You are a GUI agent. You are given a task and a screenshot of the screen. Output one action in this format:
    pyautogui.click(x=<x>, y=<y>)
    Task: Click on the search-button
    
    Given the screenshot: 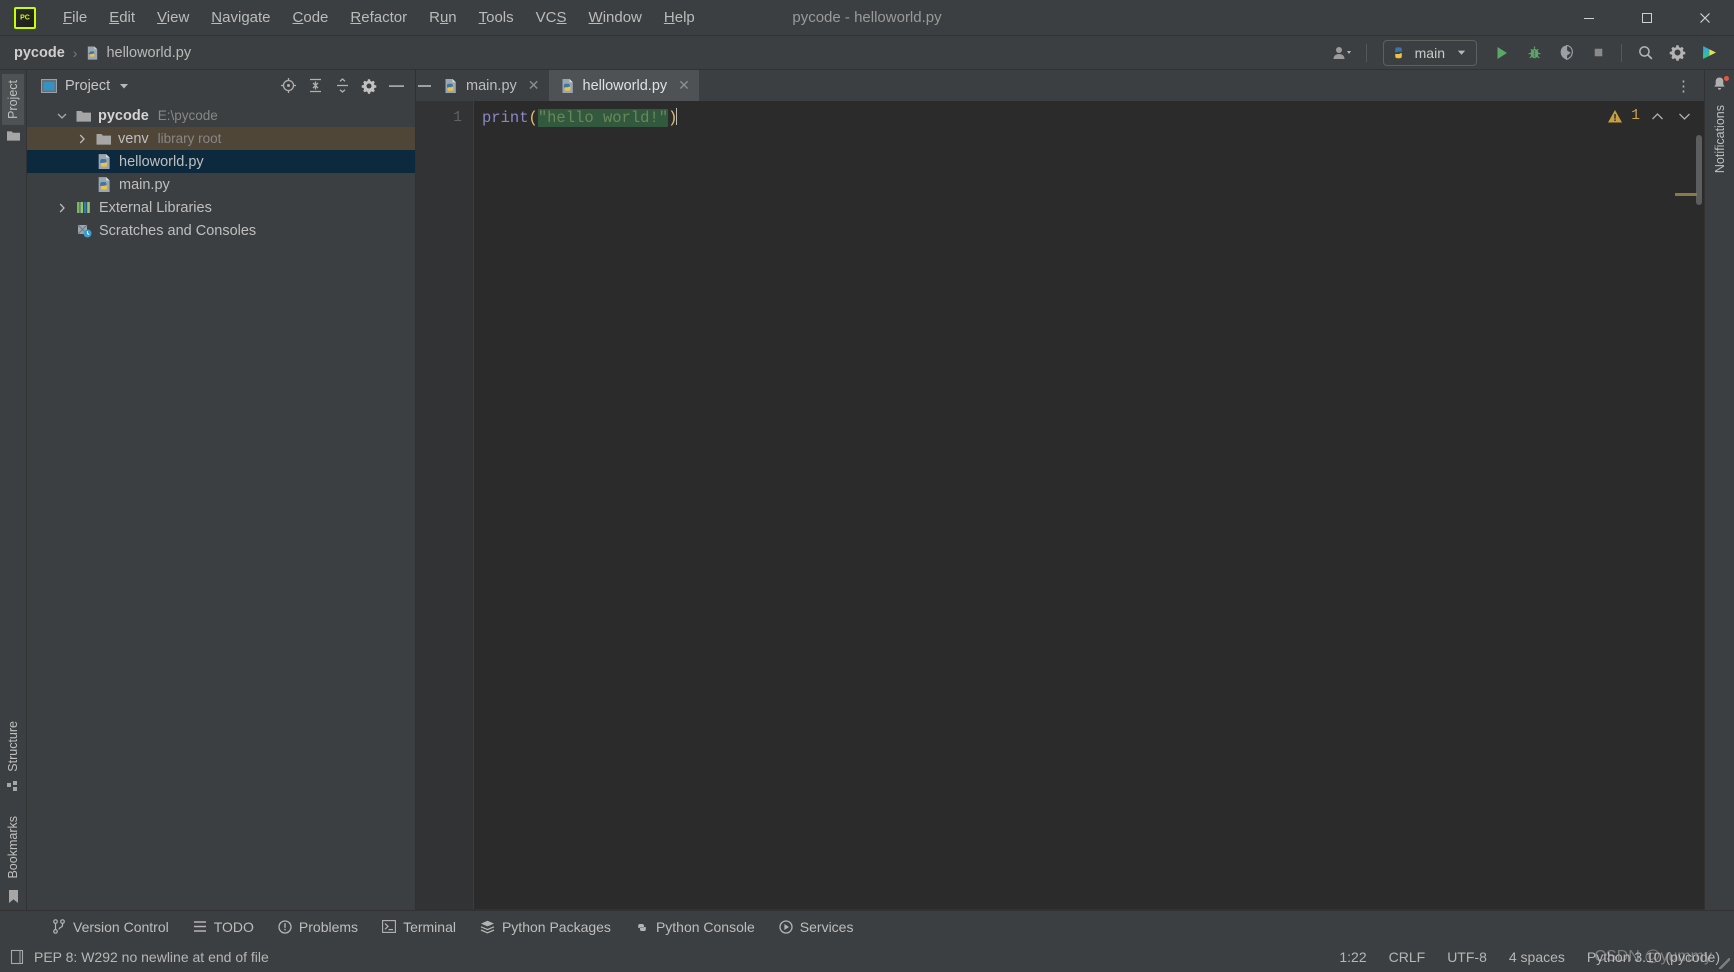 What is the action you would take?
    pyautogui.click(x=1645, y=53)
    